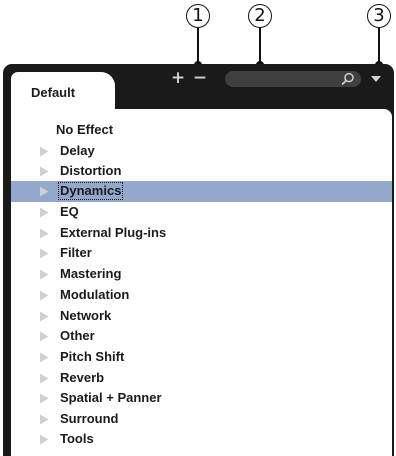  What do you see at coordinates (53, 92) in the screenshot?
I see `tab-default-label: Default` at bounding box center [53, 92].